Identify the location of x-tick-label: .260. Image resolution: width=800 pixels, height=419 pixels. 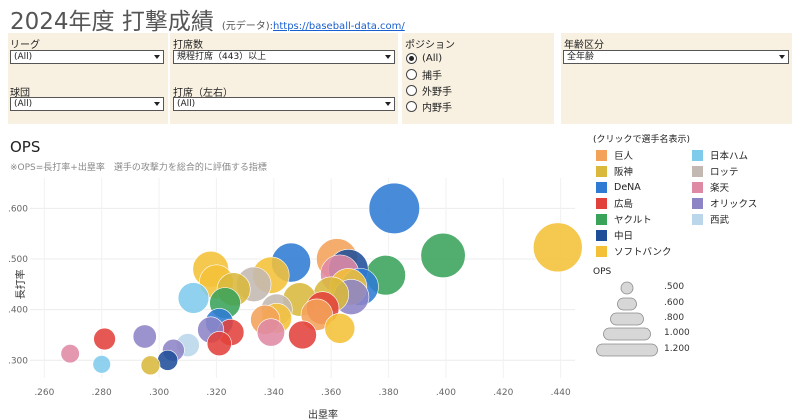
(44, 393).